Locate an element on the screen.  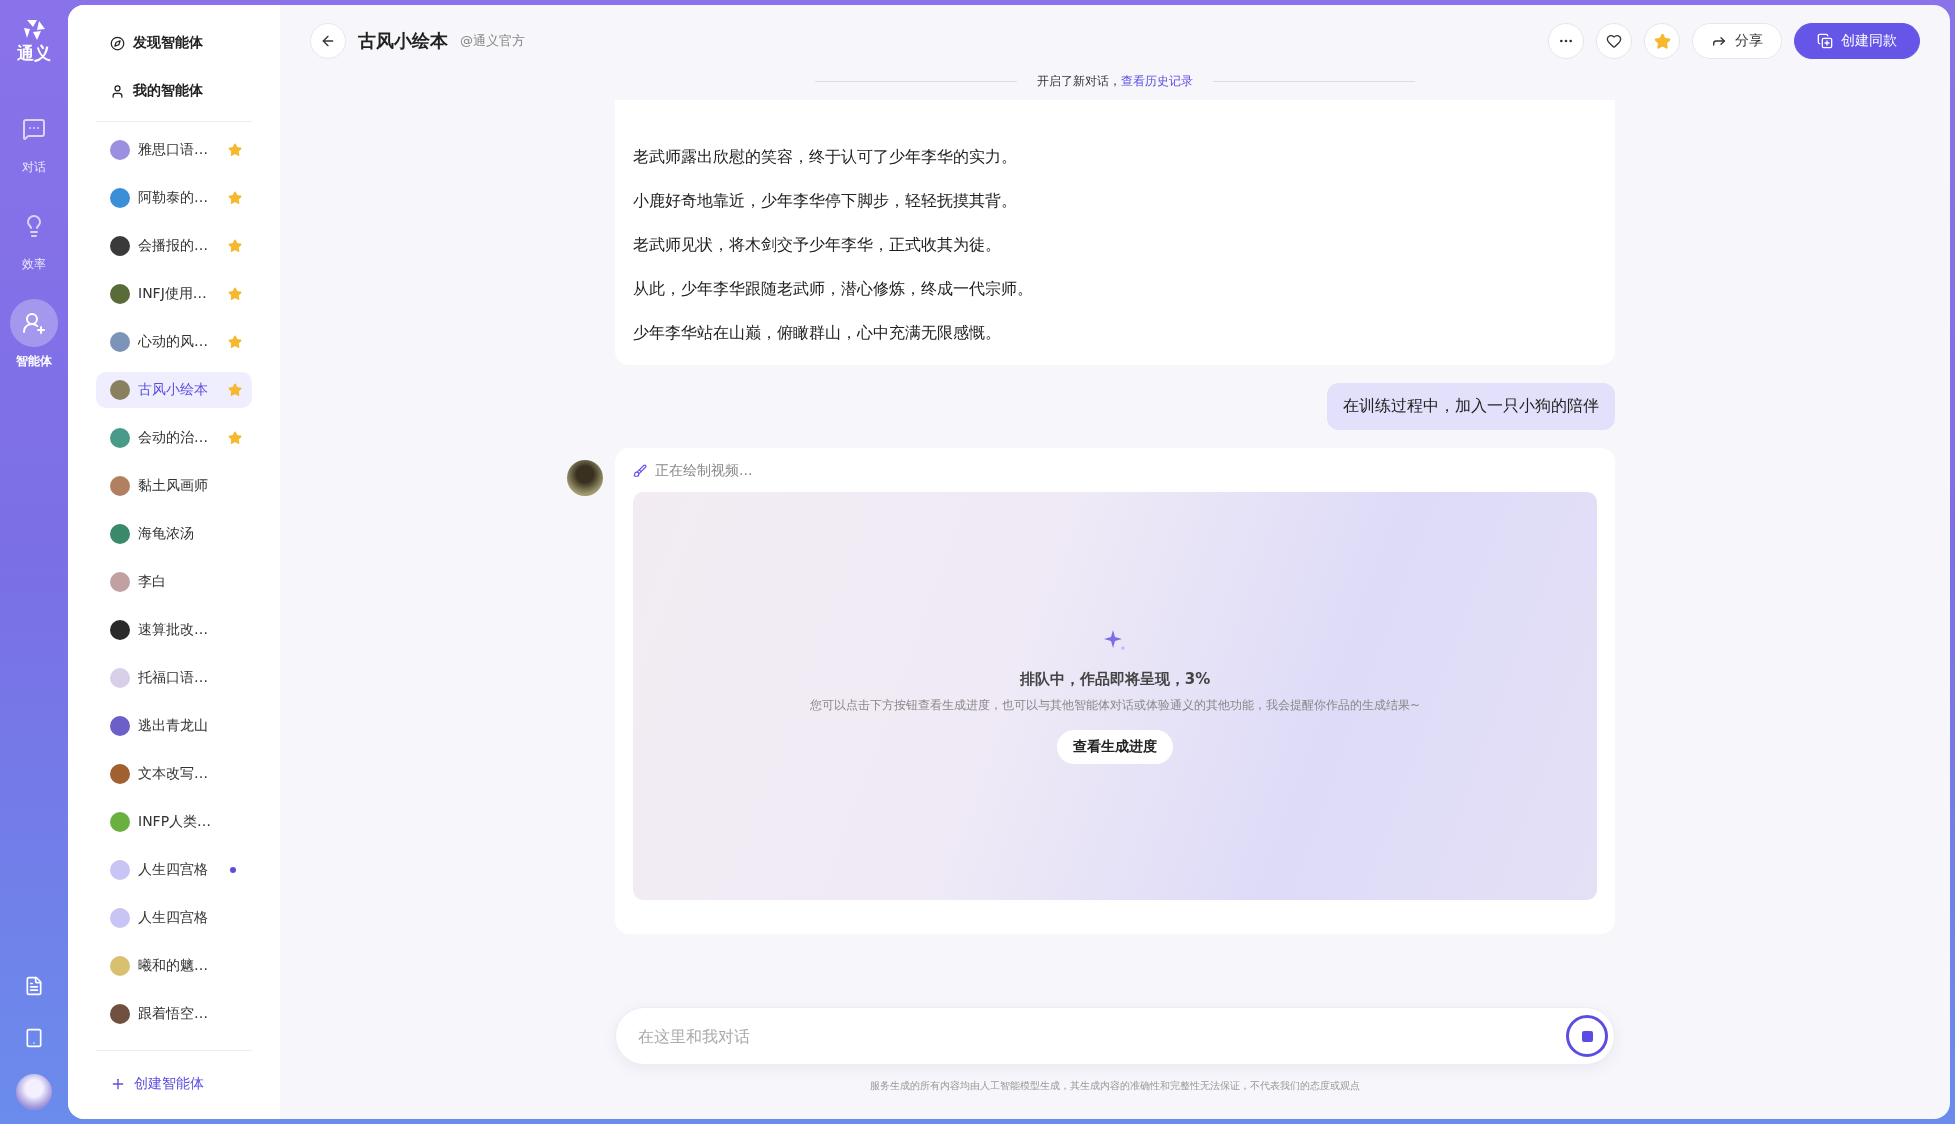
back-button is located at coordinates (328, 41).